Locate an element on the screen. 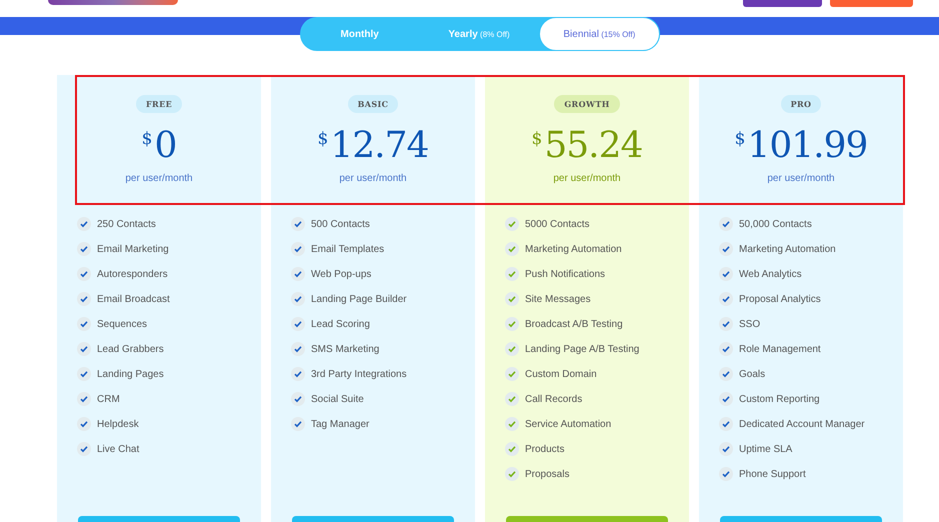 The width and height of the screenshot is (939, 522). feature-text: 500 Contacts is located at coordinates (340, 225).